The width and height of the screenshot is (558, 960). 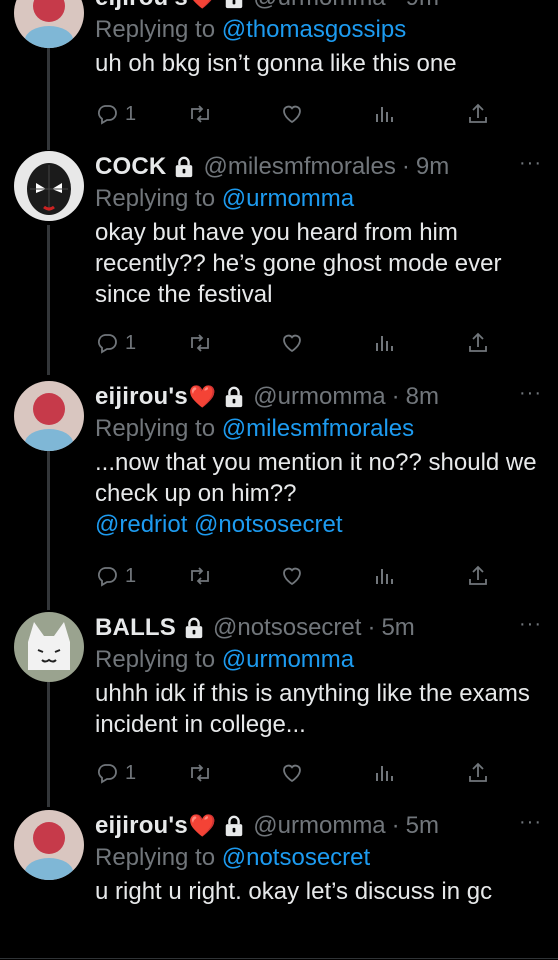 I want to click on reply-to-mention: @milesmfmorales, so click(x=318, y=428).